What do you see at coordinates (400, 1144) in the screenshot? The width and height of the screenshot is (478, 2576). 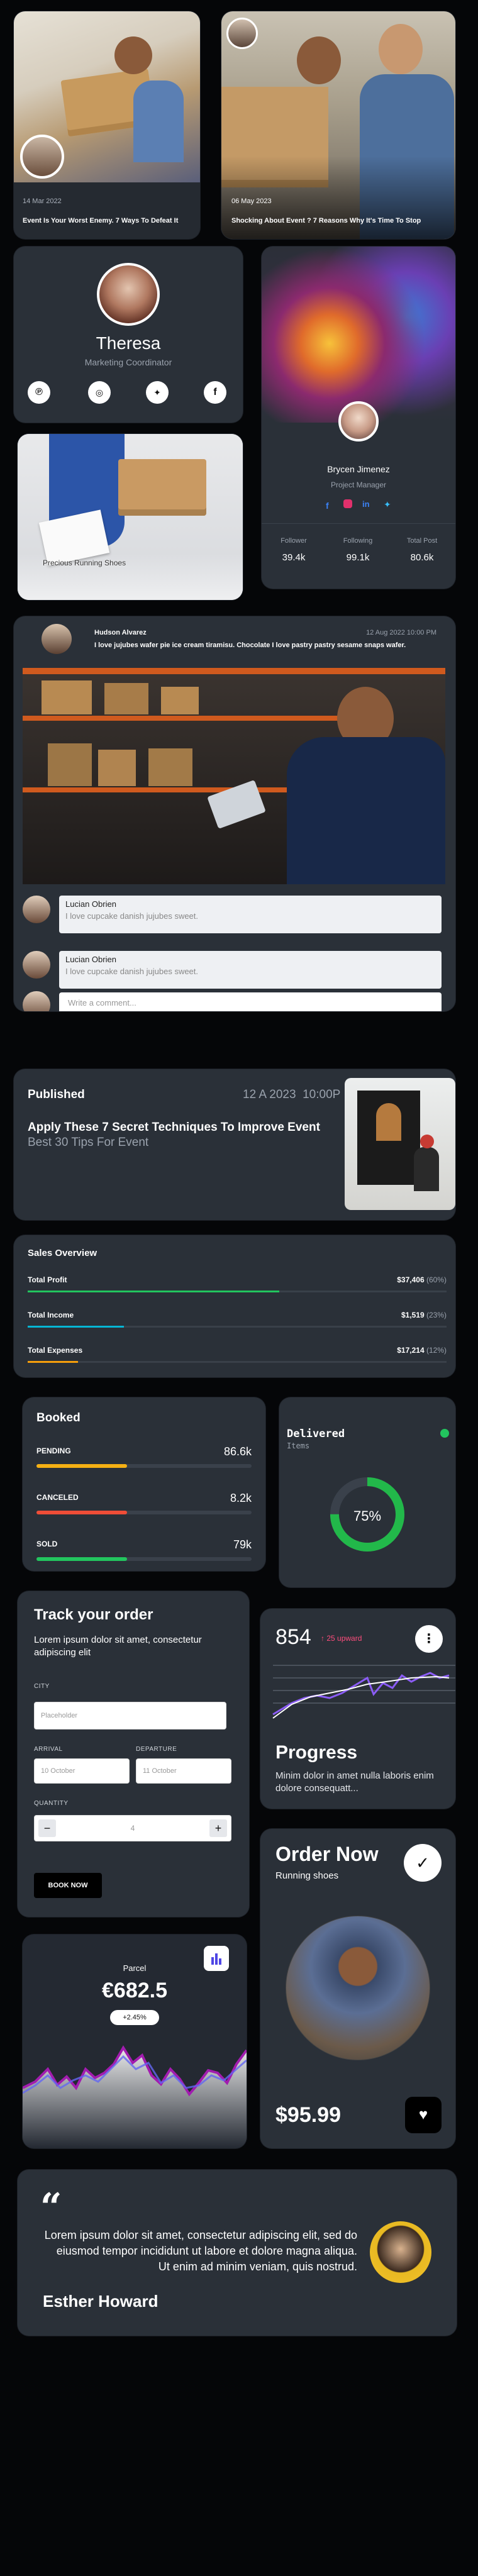 I see `published-photo-truck` at bounding box center [400, 1144].